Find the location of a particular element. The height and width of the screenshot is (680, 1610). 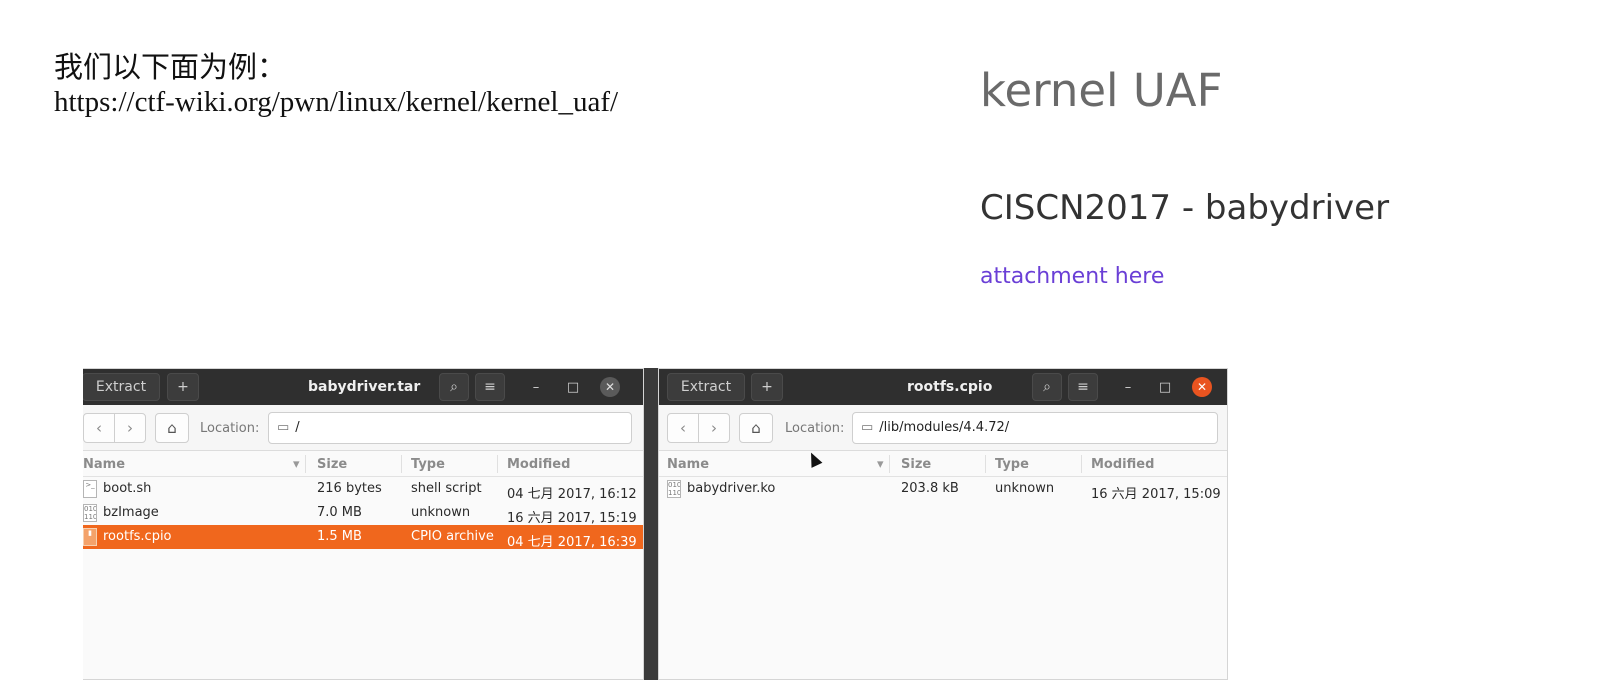

file-size: 7.0 MB is located at coordinates (339, 512).